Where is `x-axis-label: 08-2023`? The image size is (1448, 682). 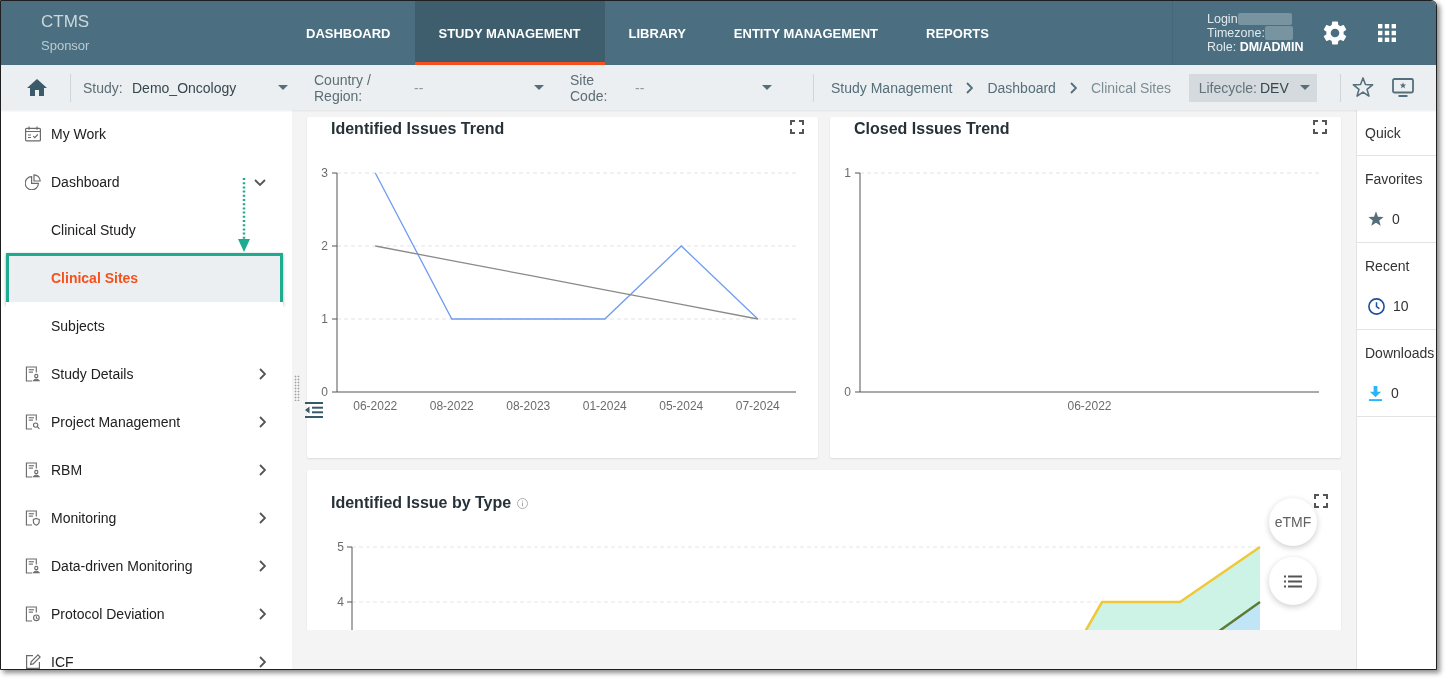 x-axis-label: 08-2023 is located at coordinates (528, 406).